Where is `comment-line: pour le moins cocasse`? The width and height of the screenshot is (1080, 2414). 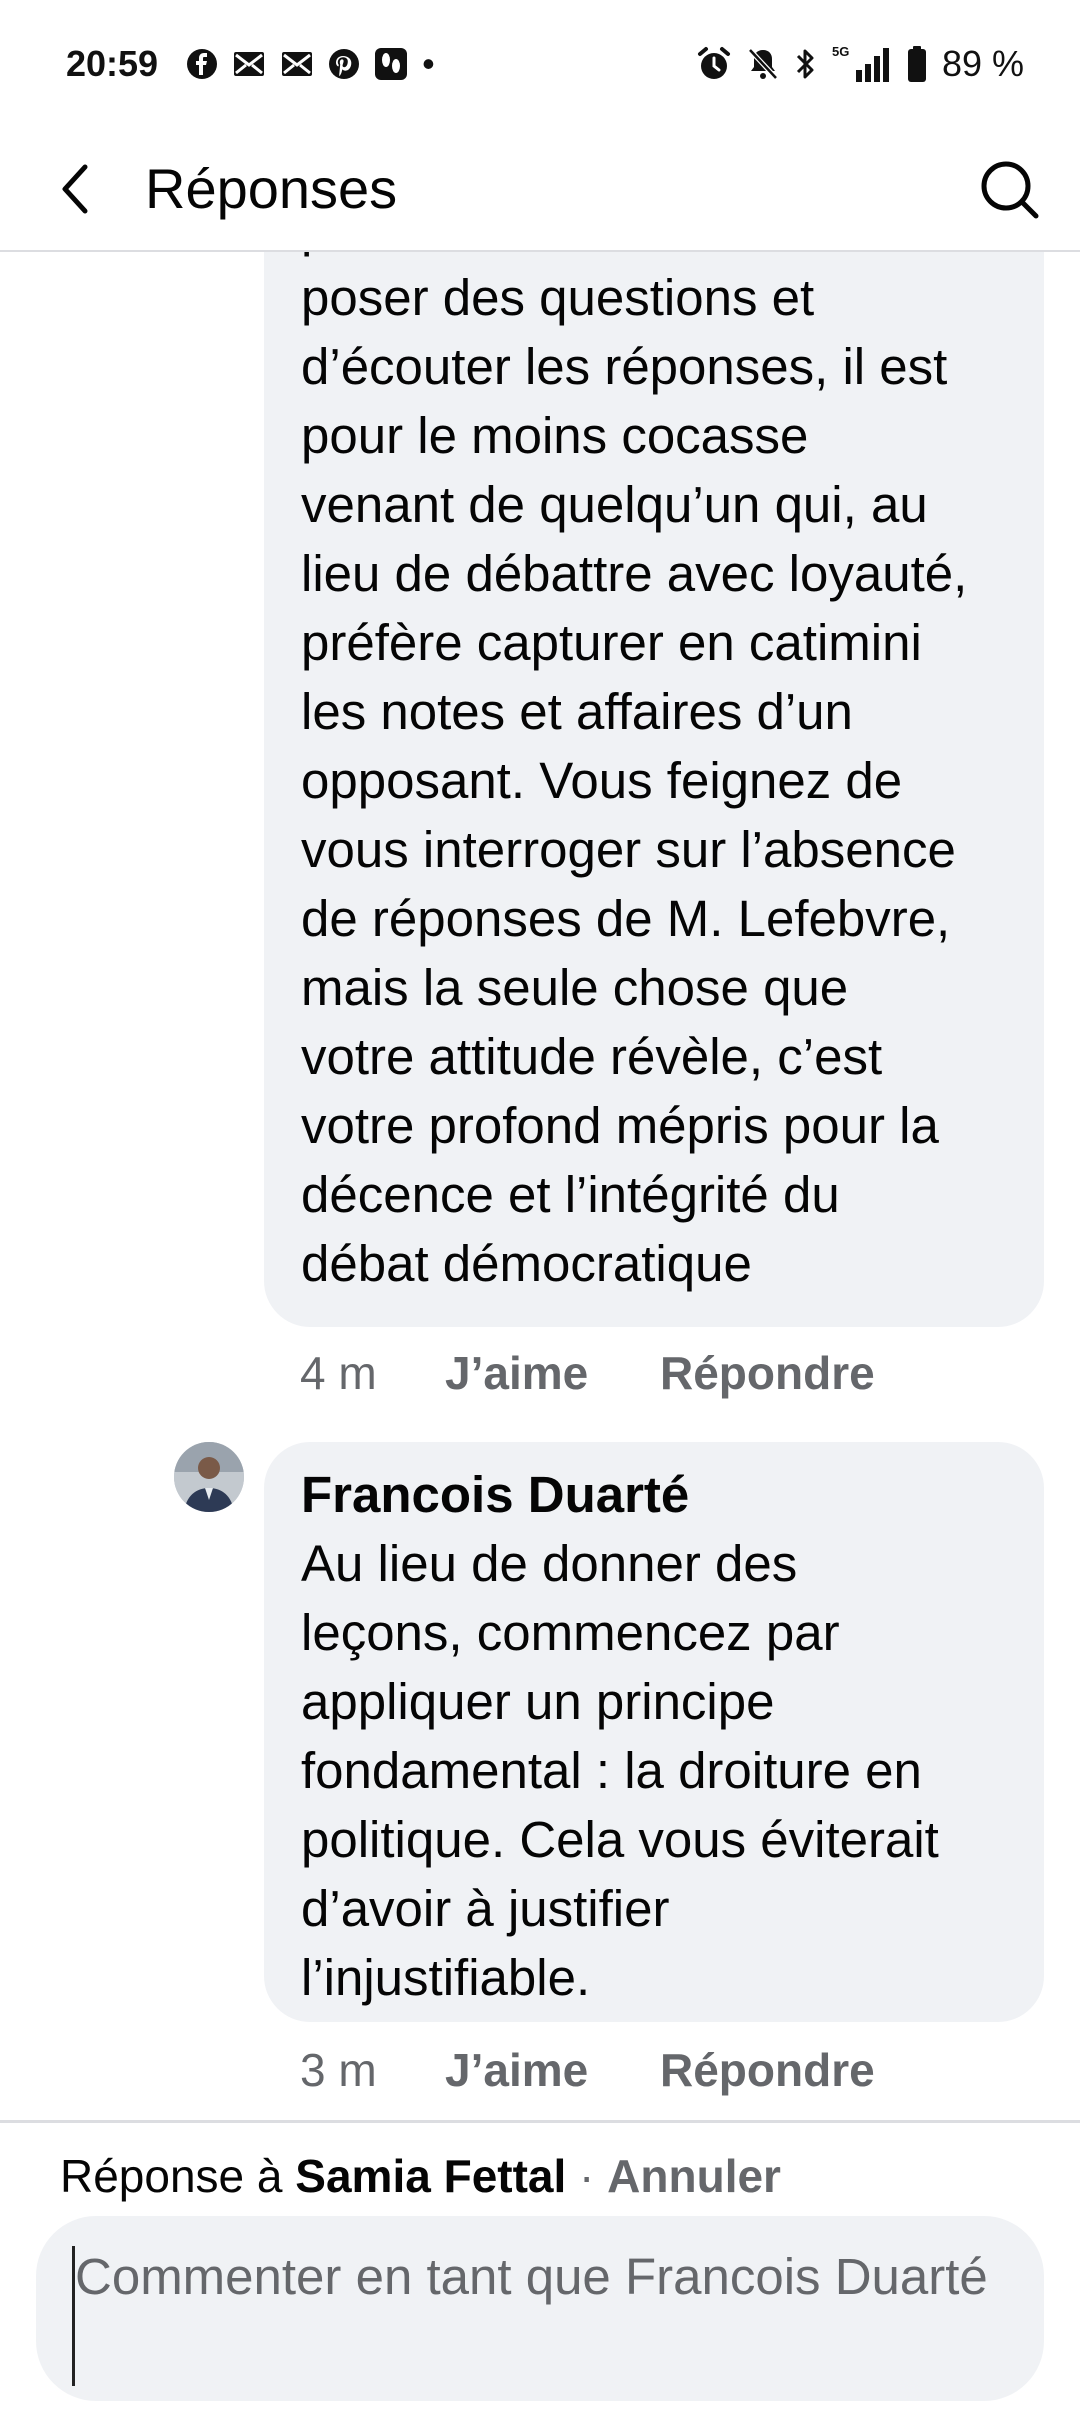 comment-line: pour le moins cocasse is located at coordinates (555, 435).